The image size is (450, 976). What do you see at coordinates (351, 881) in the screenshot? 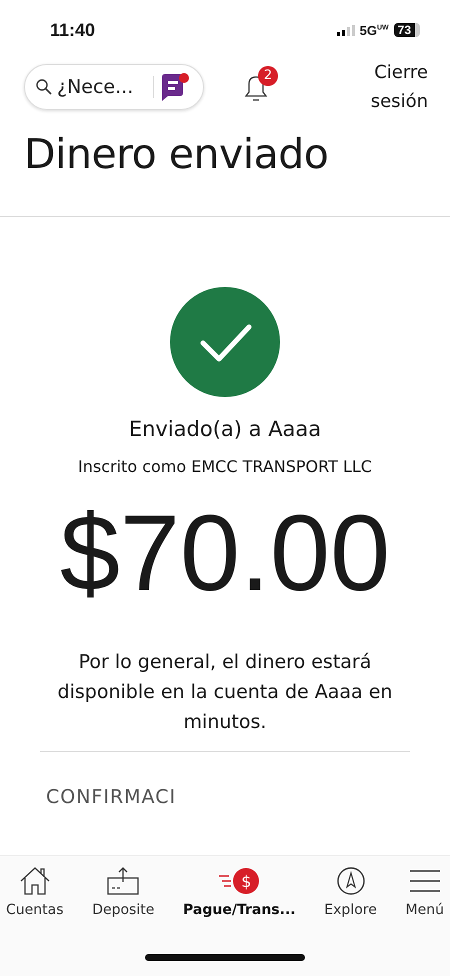
I see `compass-icon` at bounding box center [351, 881].